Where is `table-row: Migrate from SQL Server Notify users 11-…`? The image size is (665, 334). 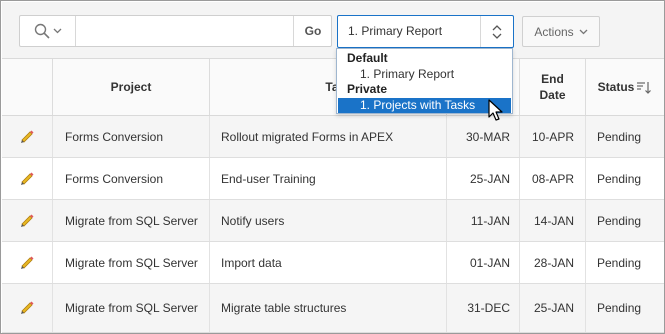 table-row: Migrate from SQL Server Notify users 11-… is located at coordinates (333, 221).